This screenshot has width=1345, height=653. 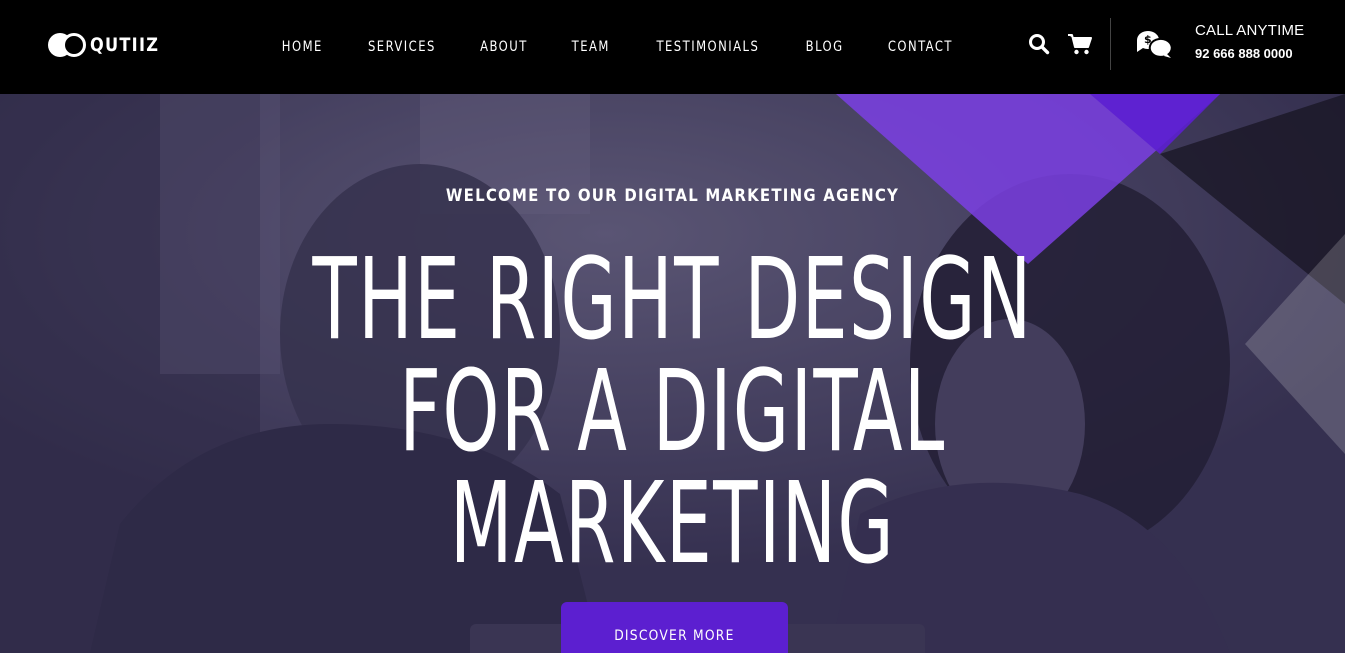 I want to click on discover-more-label: DISCOVER MORE, so click(x=674, y=636).